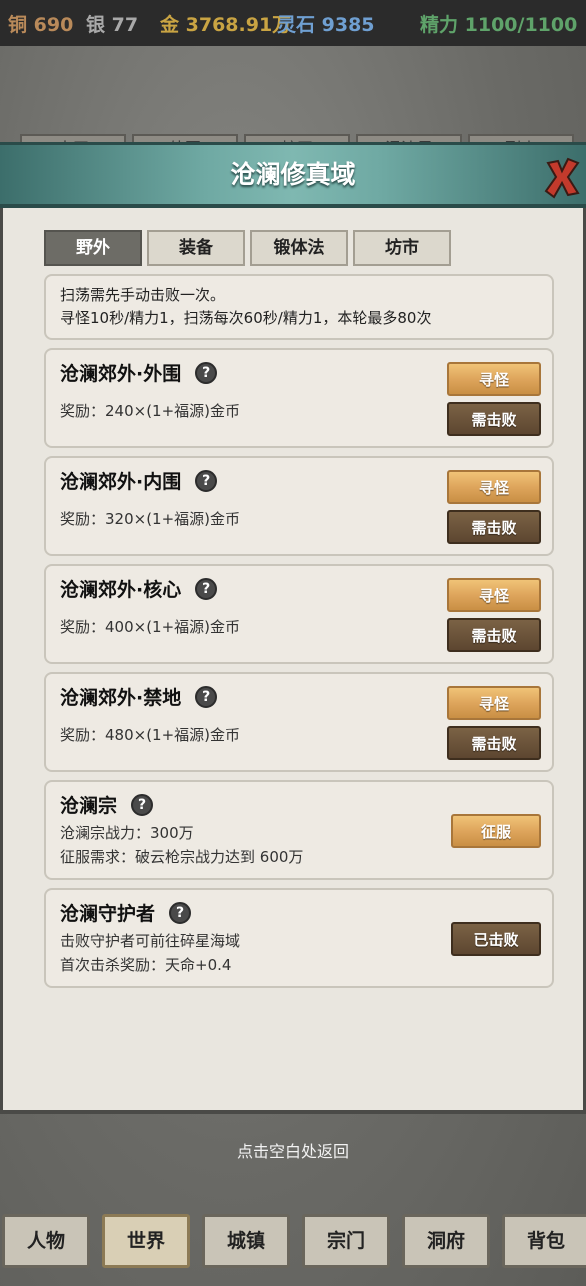  I want to click on copper-resource: 铜 690, so click(41, 25).